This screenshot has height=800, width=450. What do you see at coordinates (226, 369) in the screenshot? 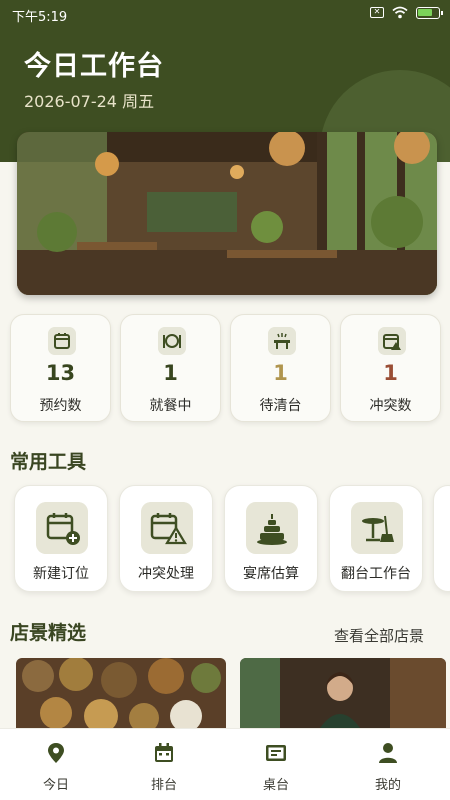
I see `stats-row: 13 预约数 1 就餐中 1 待清台 1 冲突数` at bounding box center [226, 369].